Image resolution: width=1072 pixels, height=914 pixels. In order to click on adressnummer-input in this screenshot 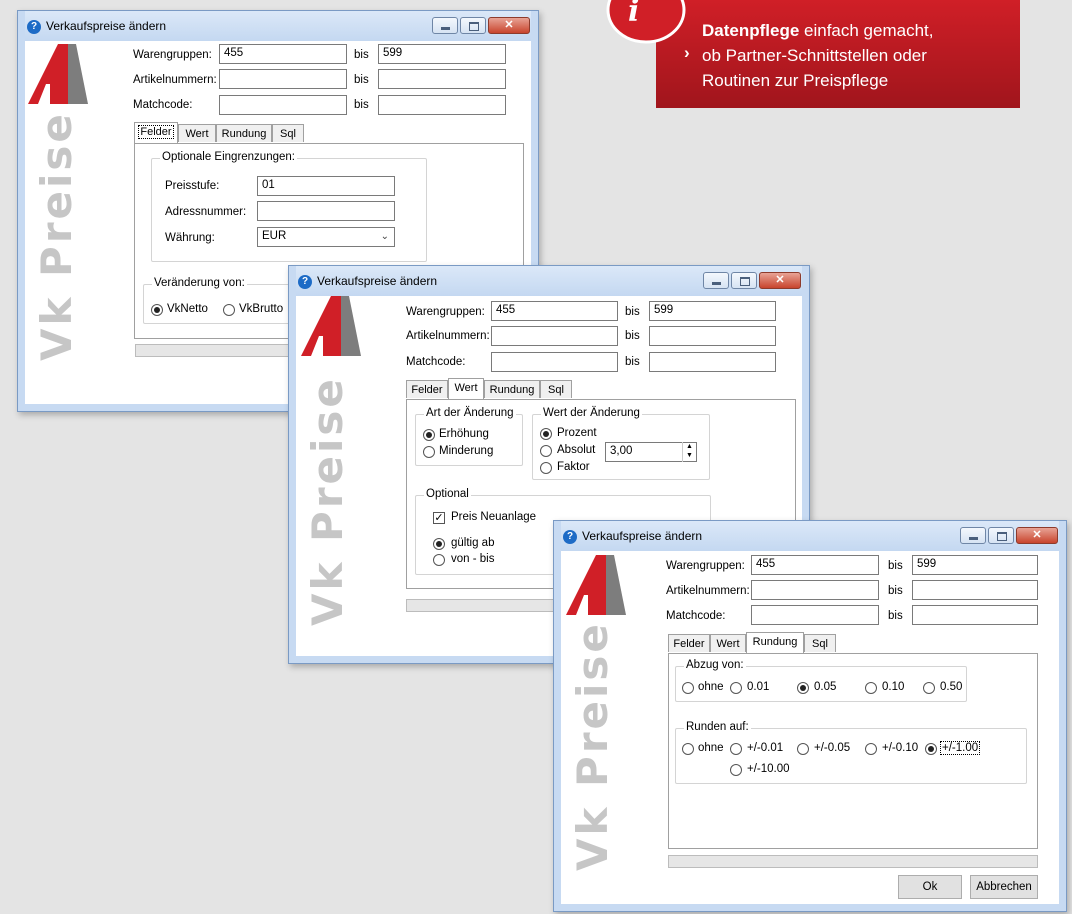, I will do `click(326, 211)`.